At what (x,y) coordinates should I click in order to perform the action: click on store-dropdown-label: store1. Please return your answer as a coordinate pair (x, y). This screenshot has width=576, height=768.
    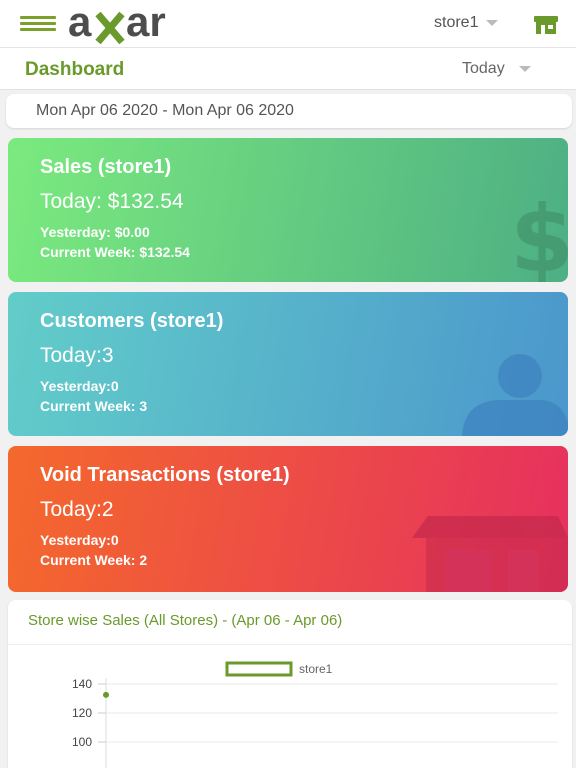
    Looking at the image, I should click on (456, 22).